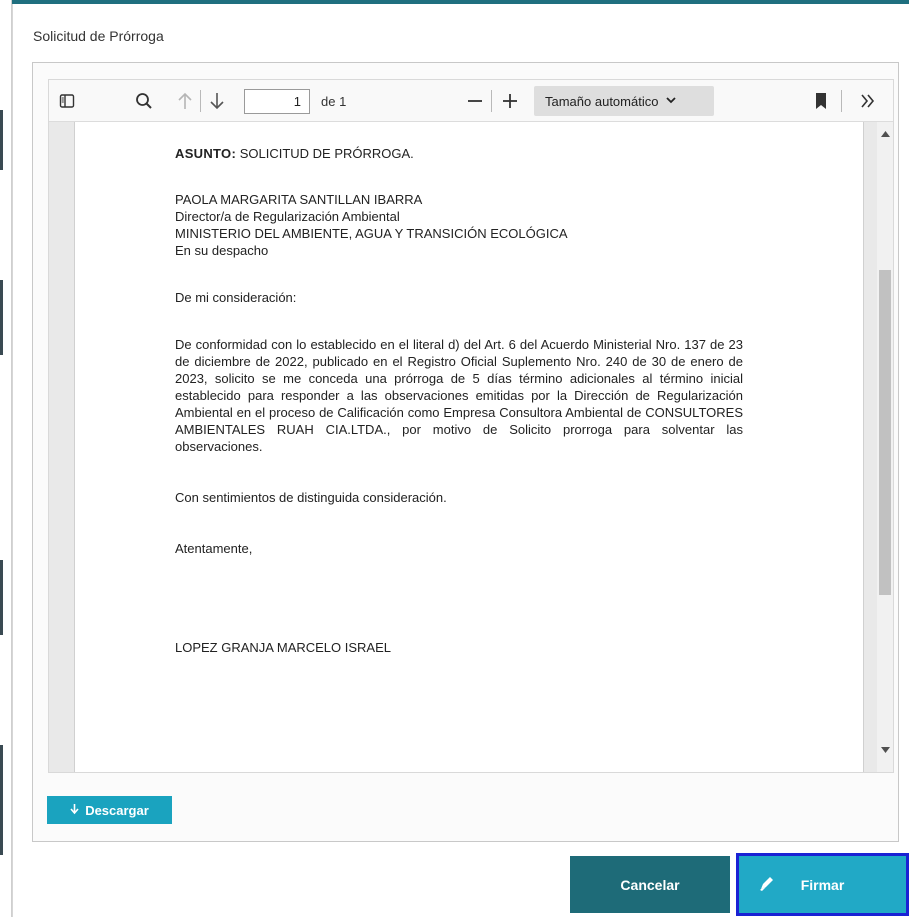 This screenshot has height=917, width=909. Describe the element at coordinates (214, 548) in the screenshot. I see `closing-line: Atentamente,` at that location.